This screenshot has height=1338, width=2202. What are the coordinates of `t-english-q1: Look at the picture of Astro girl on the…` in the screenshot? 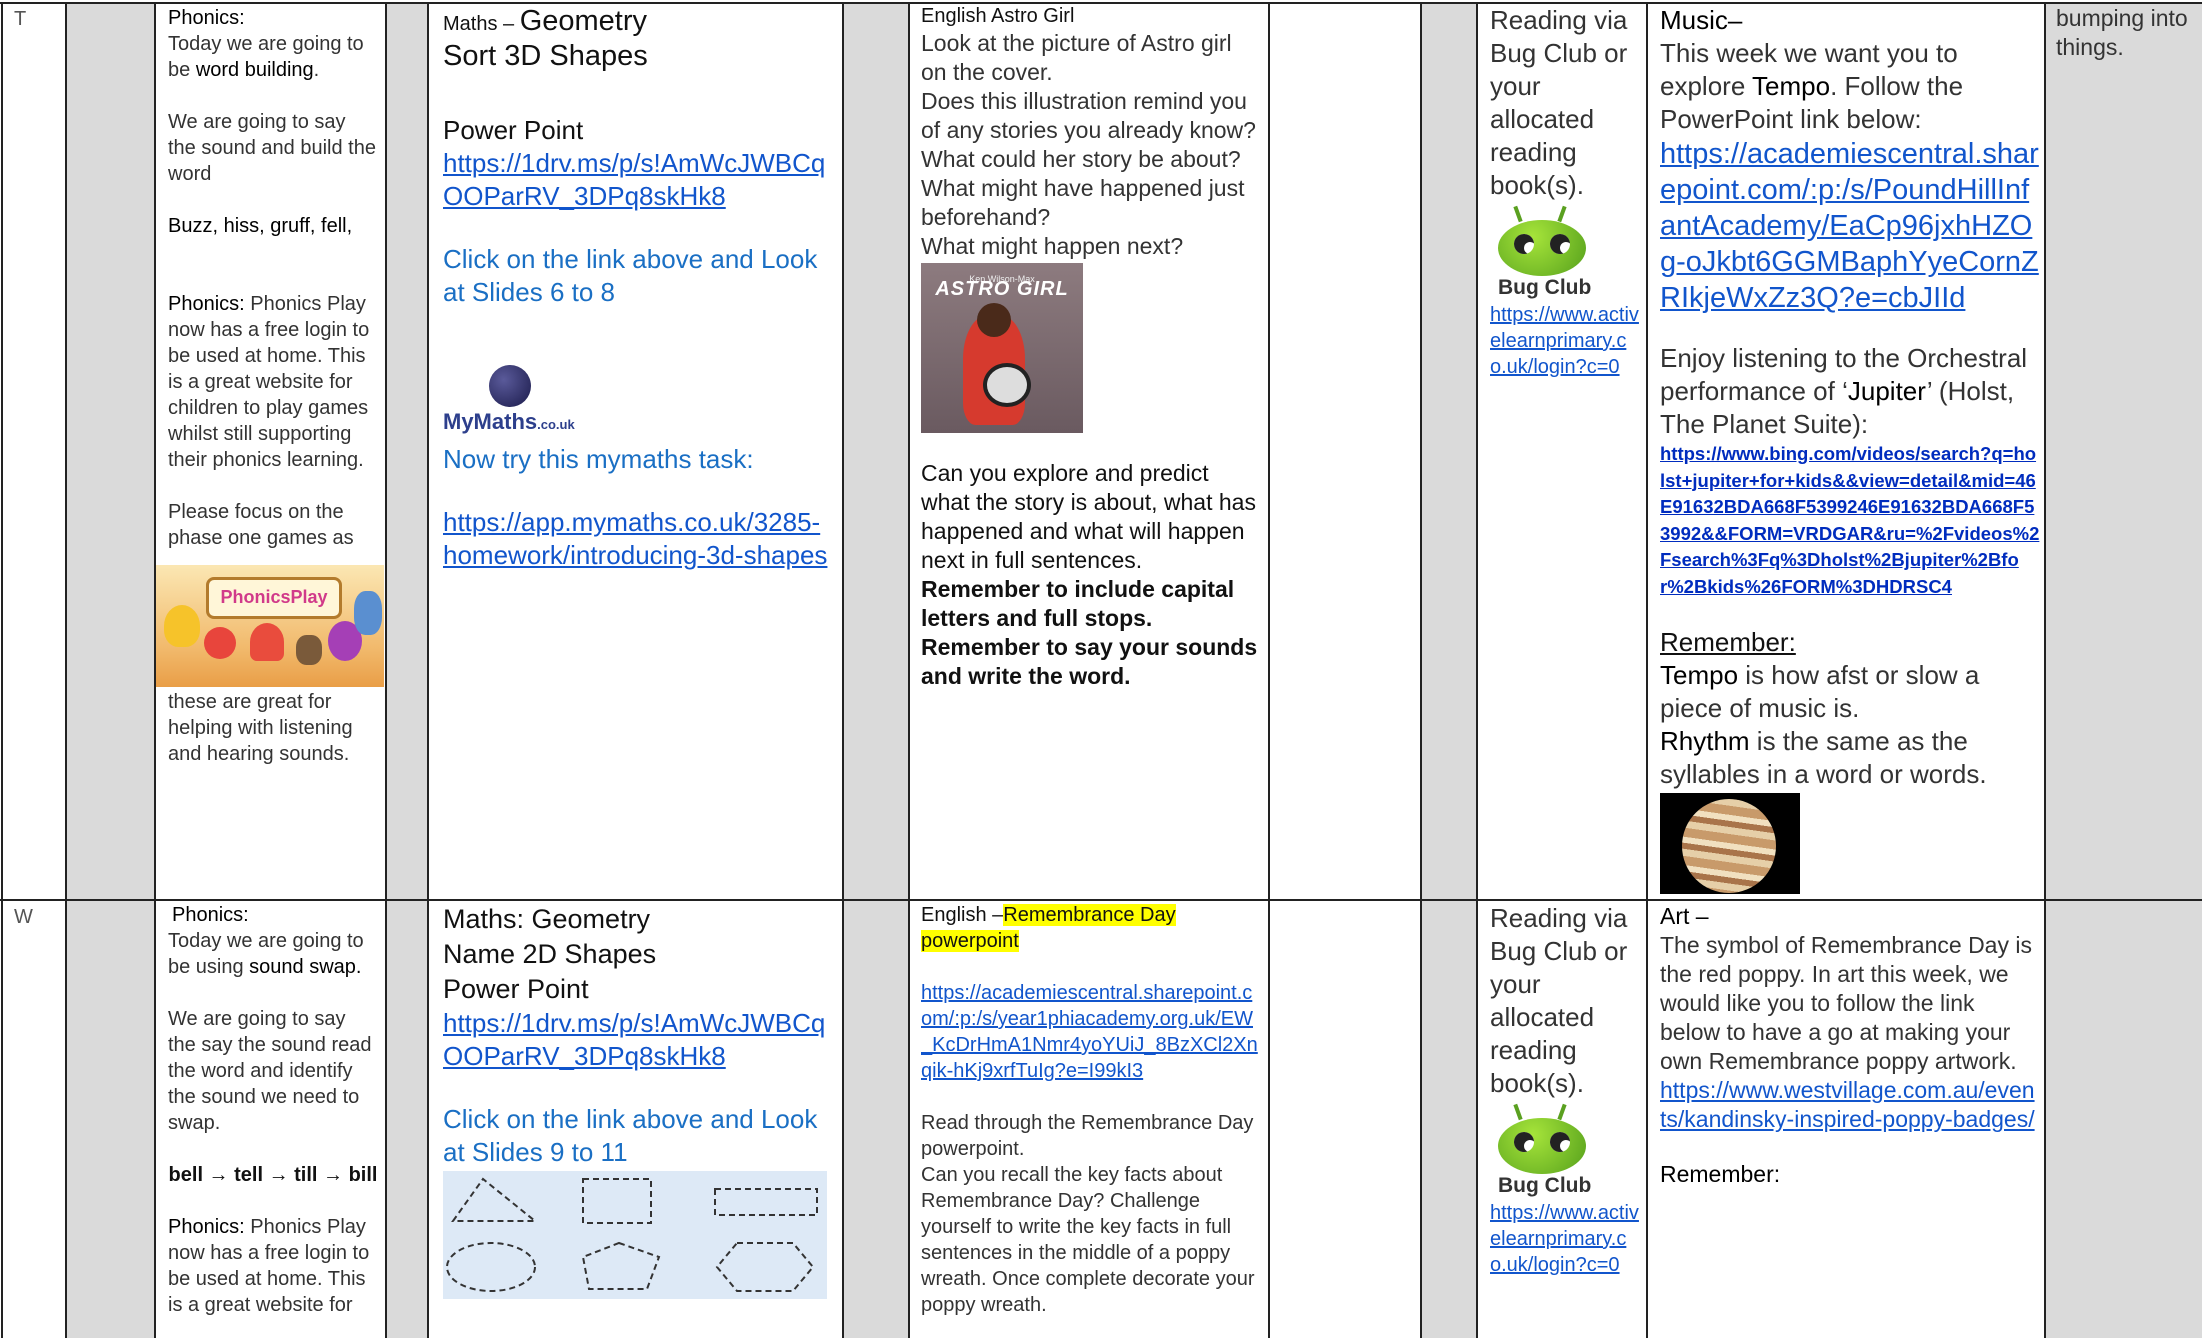 It's located at (1076, 57).